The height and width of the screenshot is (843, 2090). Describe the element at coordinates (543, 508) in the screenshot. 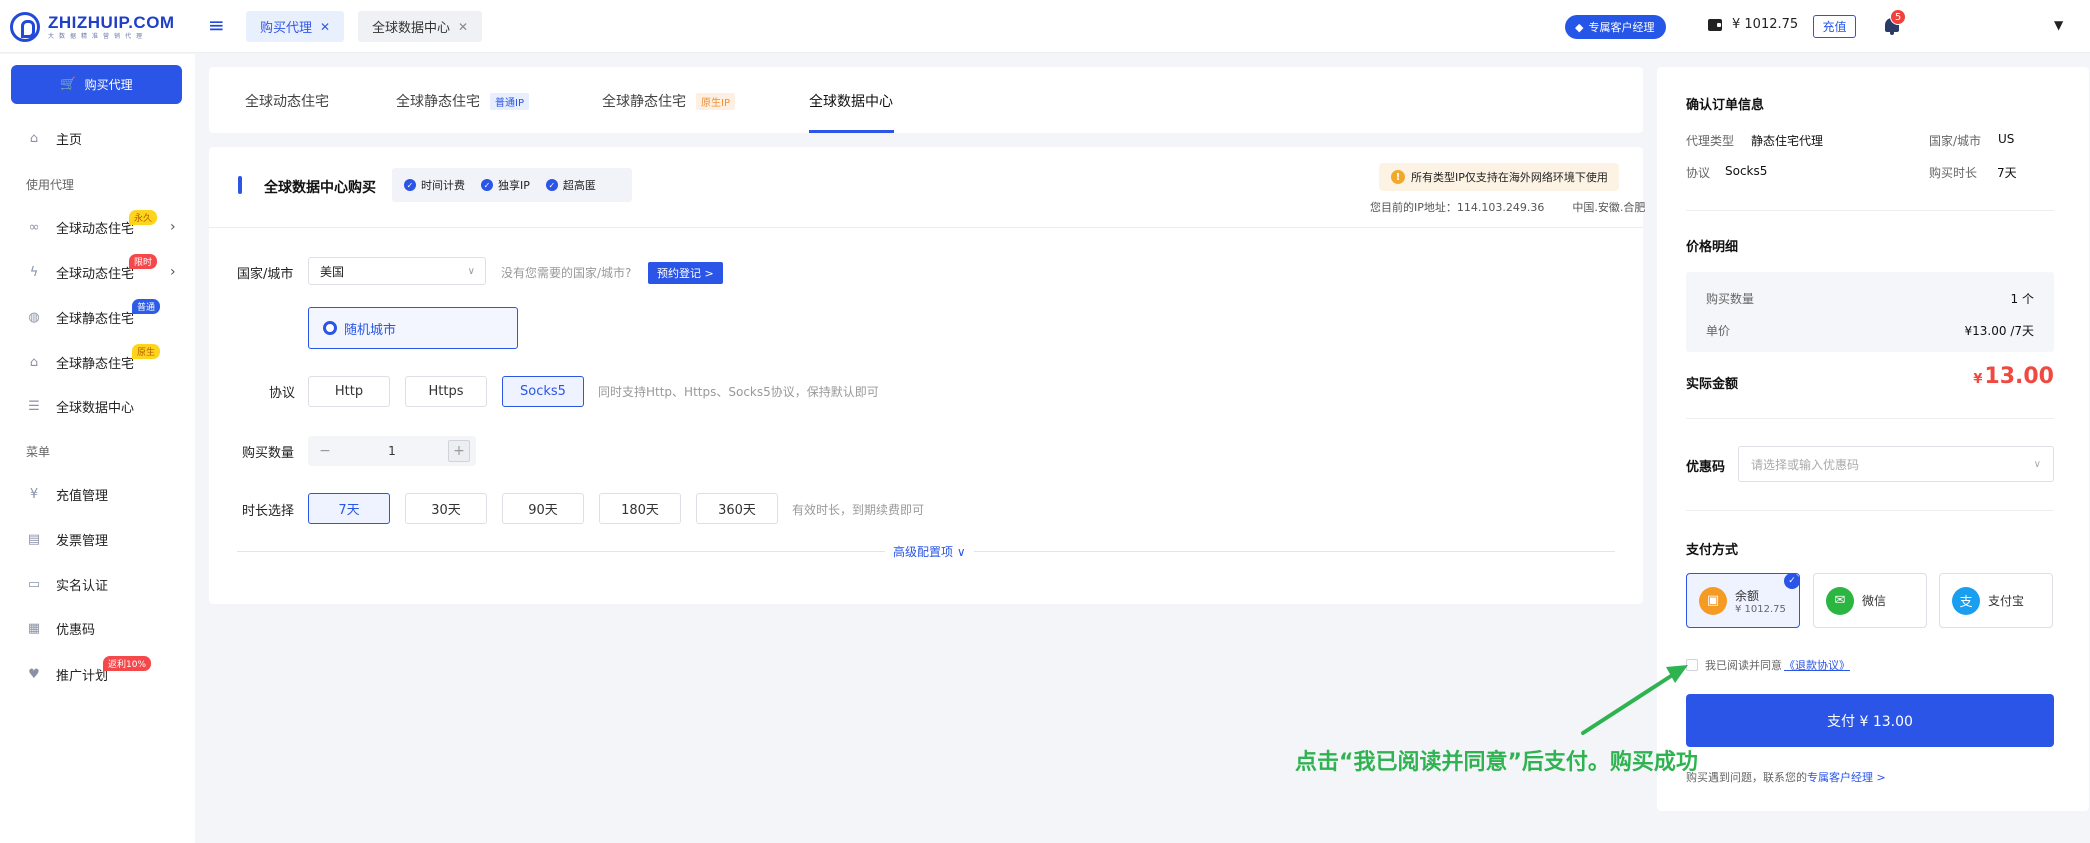

I see `duration-90d: 90天` at that location.